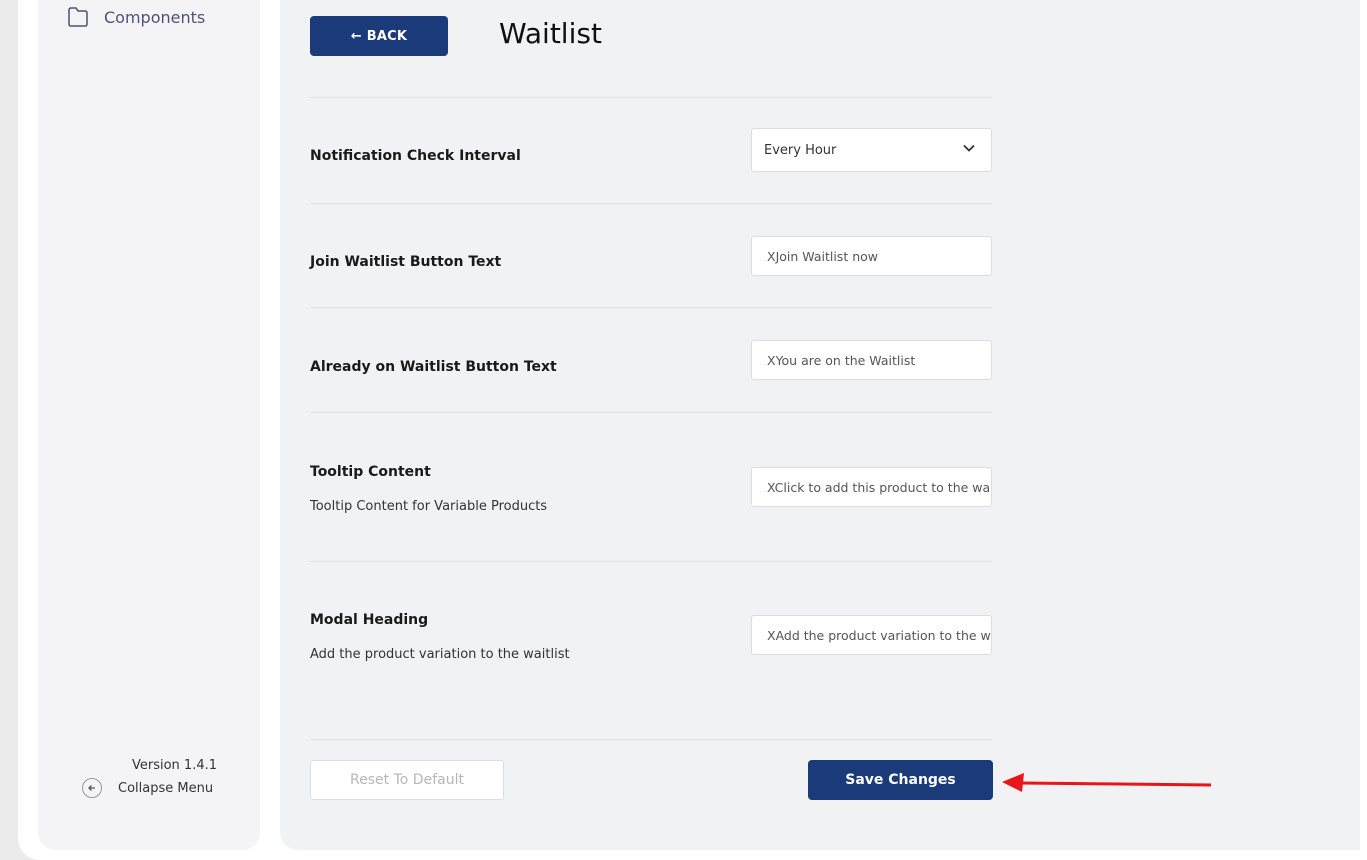 Image resolution: width=1367 pixels, height=860 pixels. I want to click on page-title: Waitlist, so click(550, 33).